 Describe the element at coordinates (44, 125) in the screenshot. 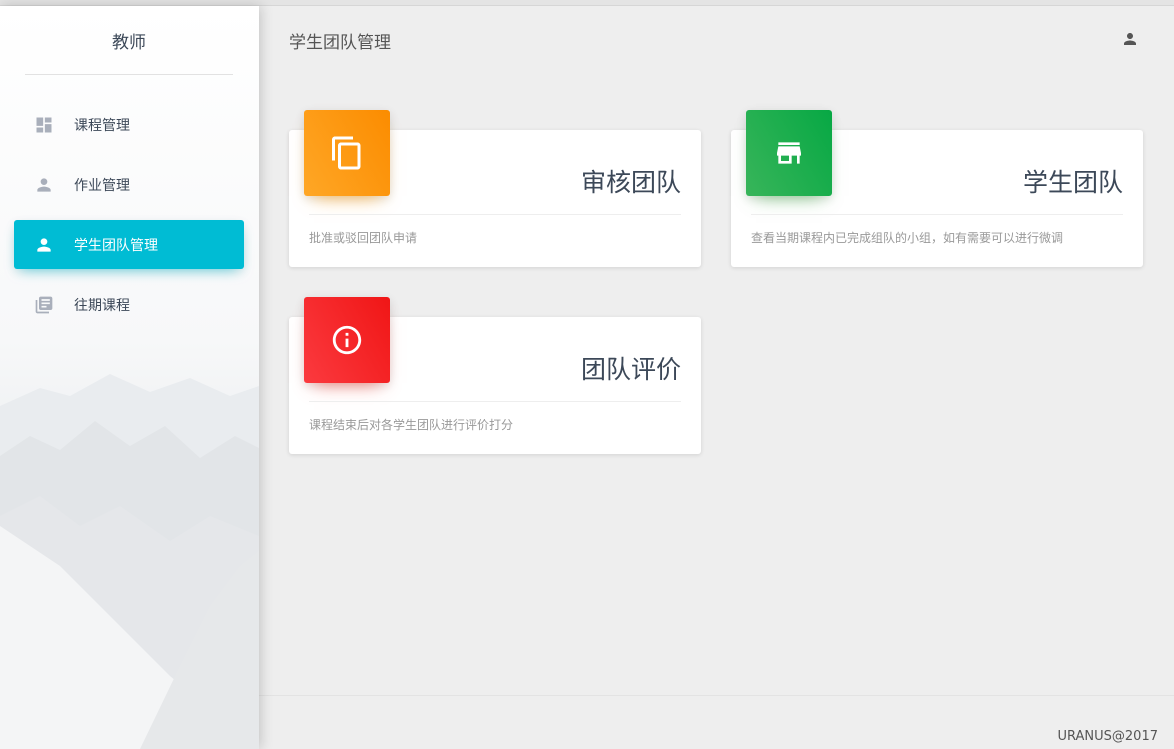

I see `dashboard-icon` at that location.